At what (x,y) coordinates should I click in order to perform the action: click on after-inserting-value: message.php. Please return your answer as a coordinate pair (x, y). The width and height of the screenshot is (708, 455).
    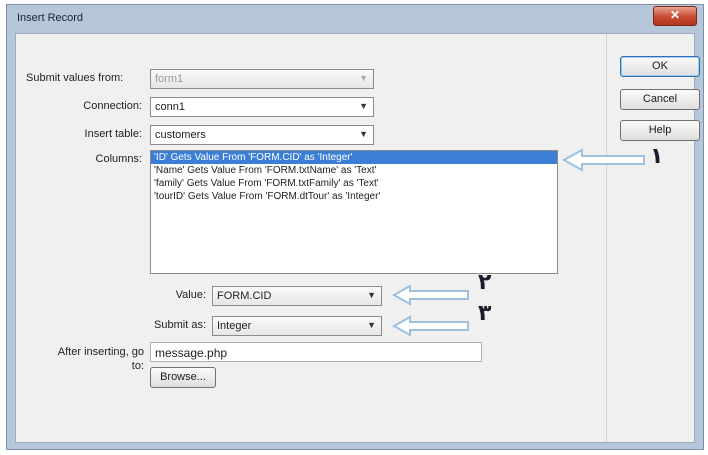
    Looking at the image, I should click on (191, 353).